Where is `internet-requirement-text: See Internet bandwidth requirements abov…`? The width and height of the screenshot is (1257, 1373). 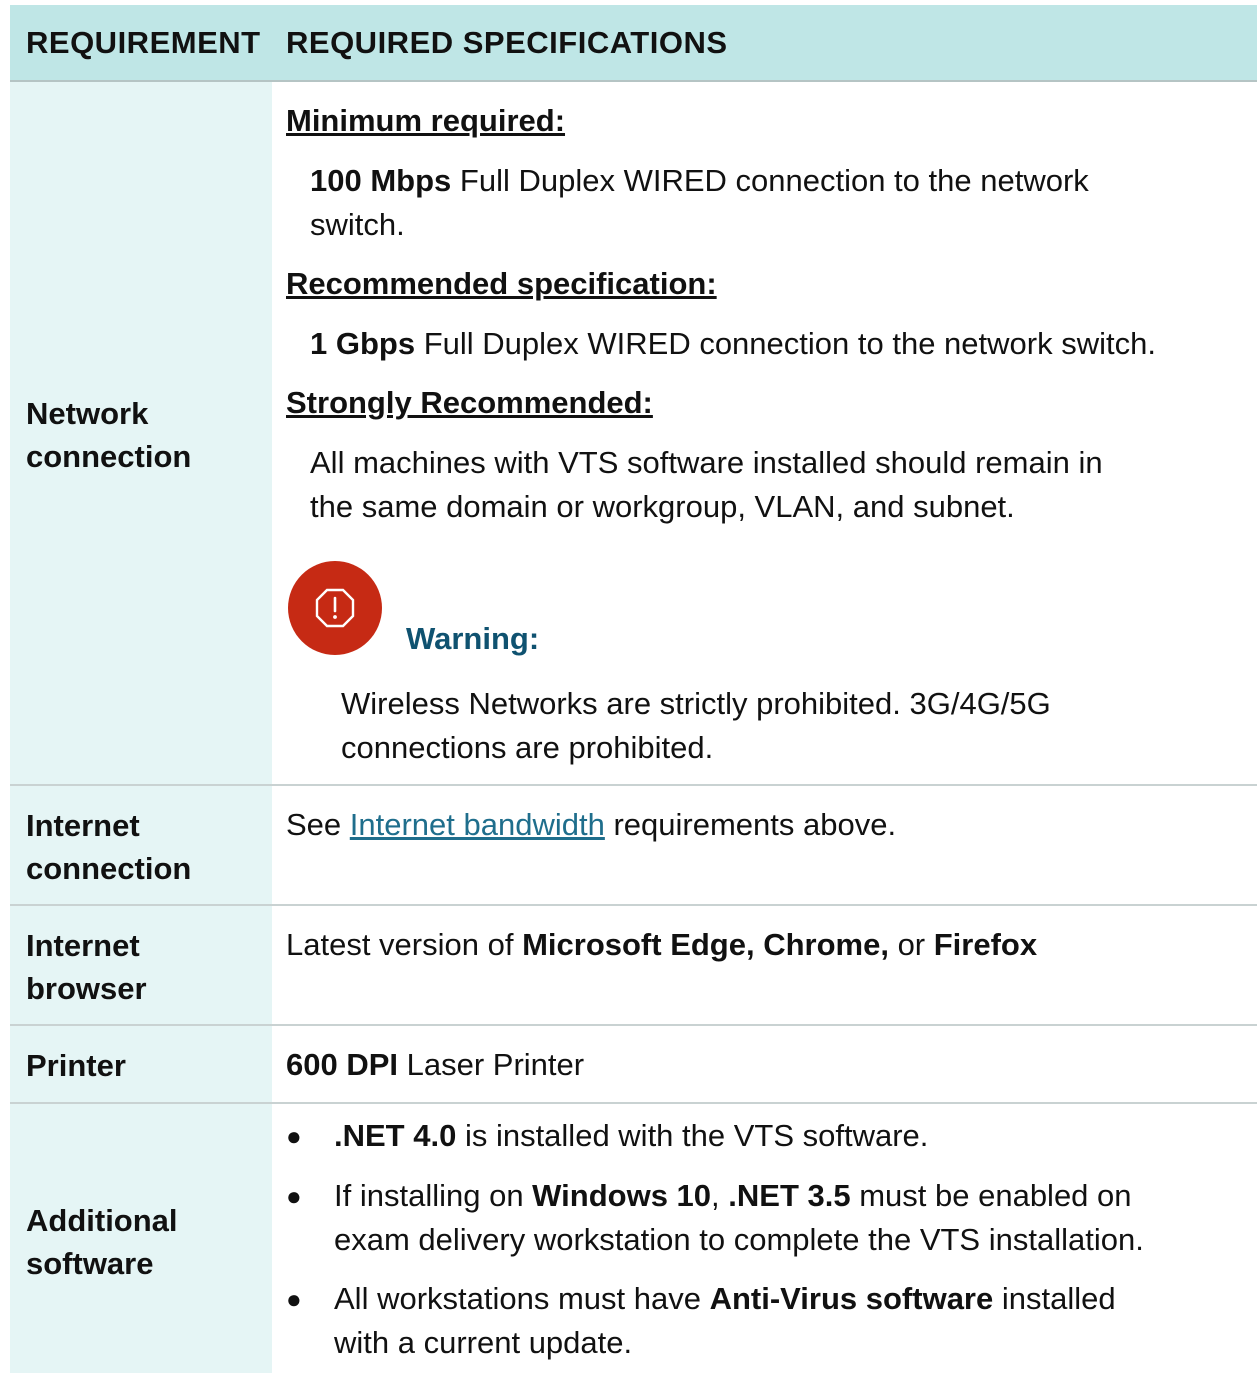
internet-requirement-text: See Internet bandwidth requirements abov… is located at coordinates (591, 825).